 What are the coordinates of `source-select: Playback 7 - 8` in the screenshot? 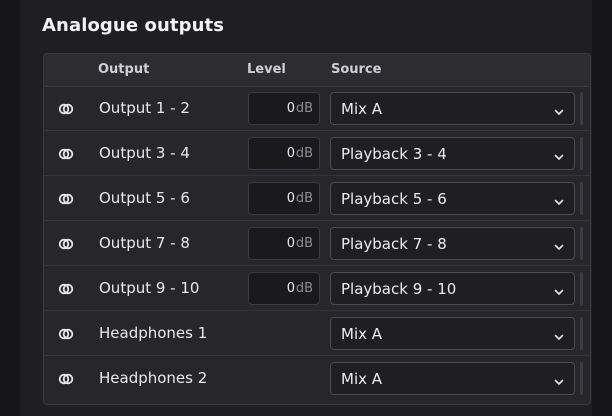 It's located at (452, 243).